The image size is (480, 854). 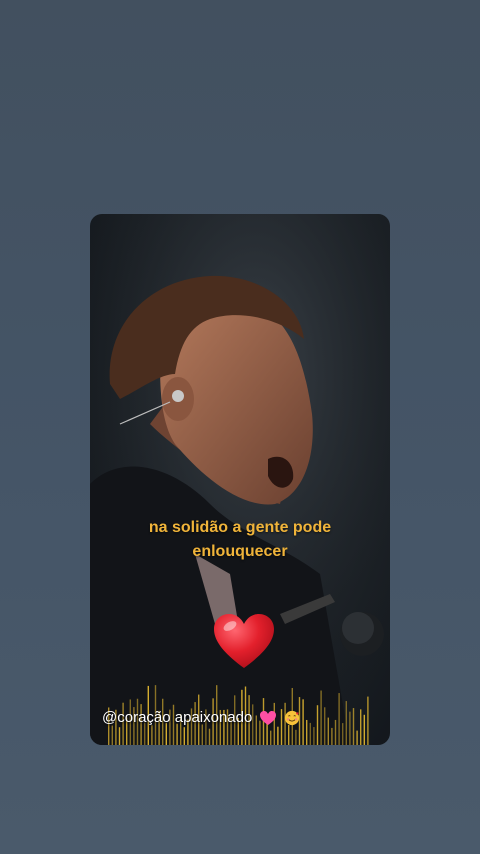 What do you see at coordinates (177, 717) in the screenshot?
I see `caption-text: @coração apaixonado` at bounding box center [177, 717].